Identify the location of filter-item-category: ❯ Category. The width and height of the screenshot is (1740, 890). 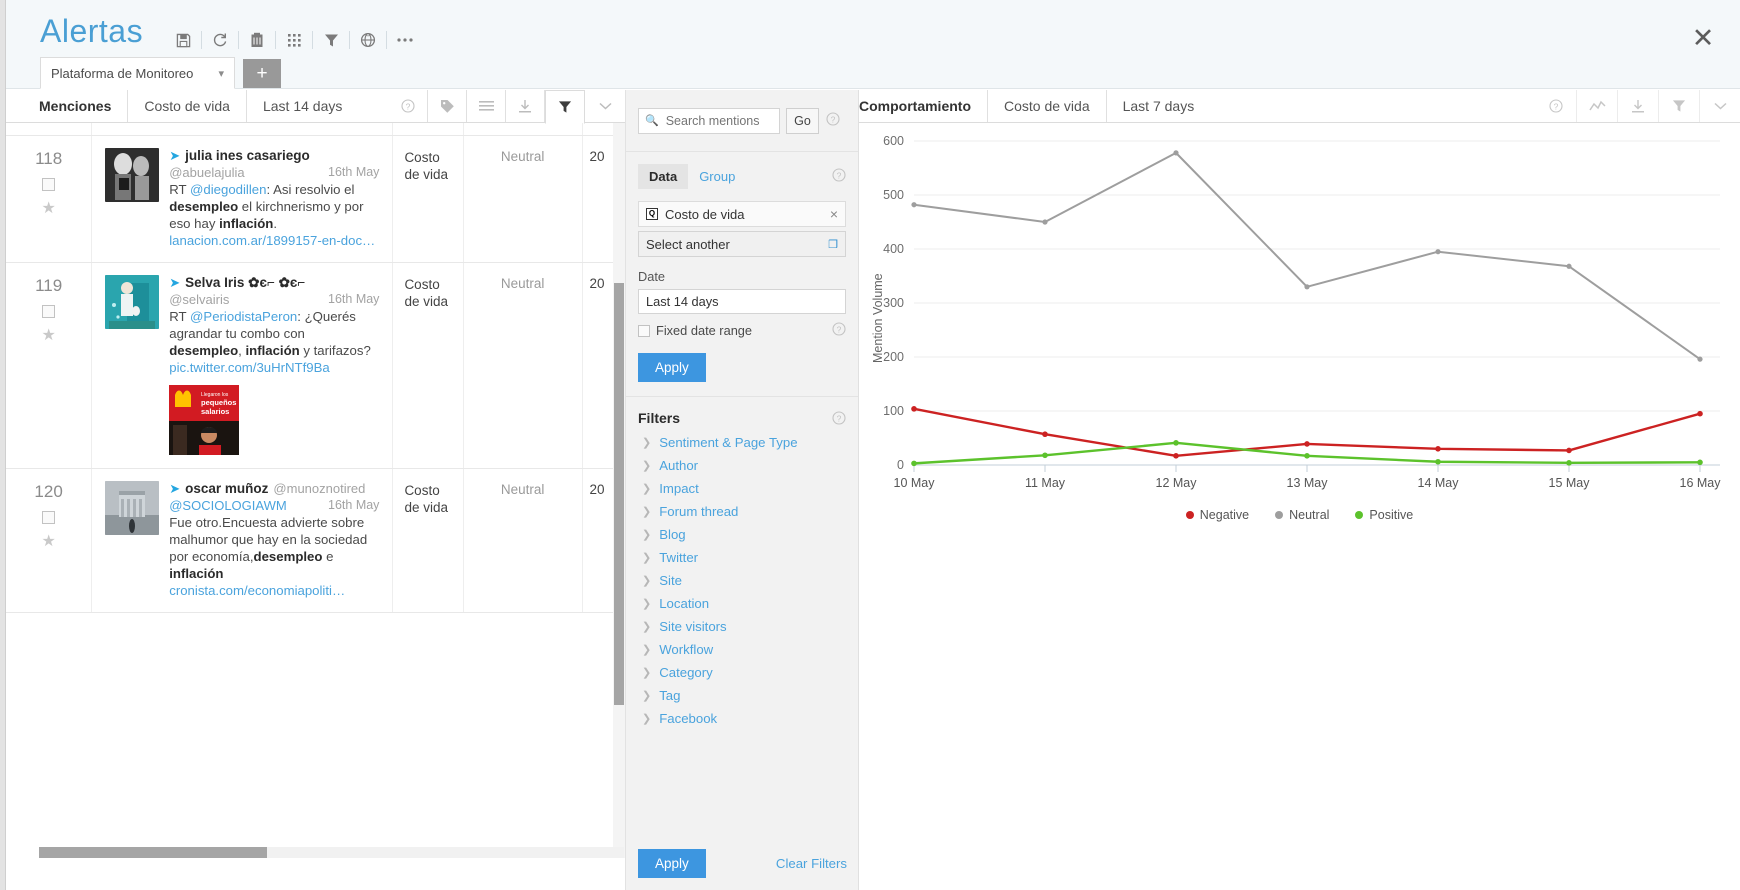
(742, 672).